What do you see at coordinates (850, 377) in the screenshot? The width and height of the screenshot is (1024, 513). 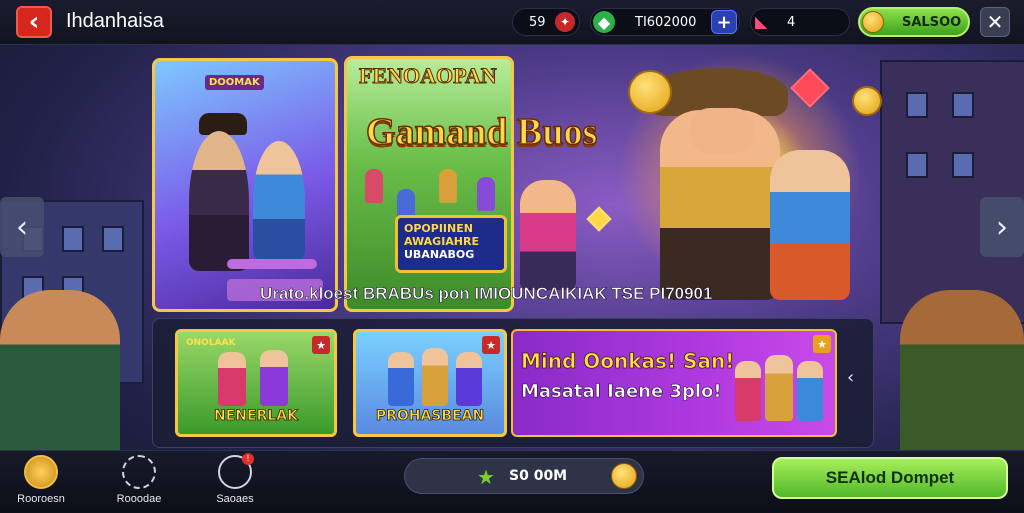 I see `panel-scroll-arrow: ‹` at bounding box center [850, 377].